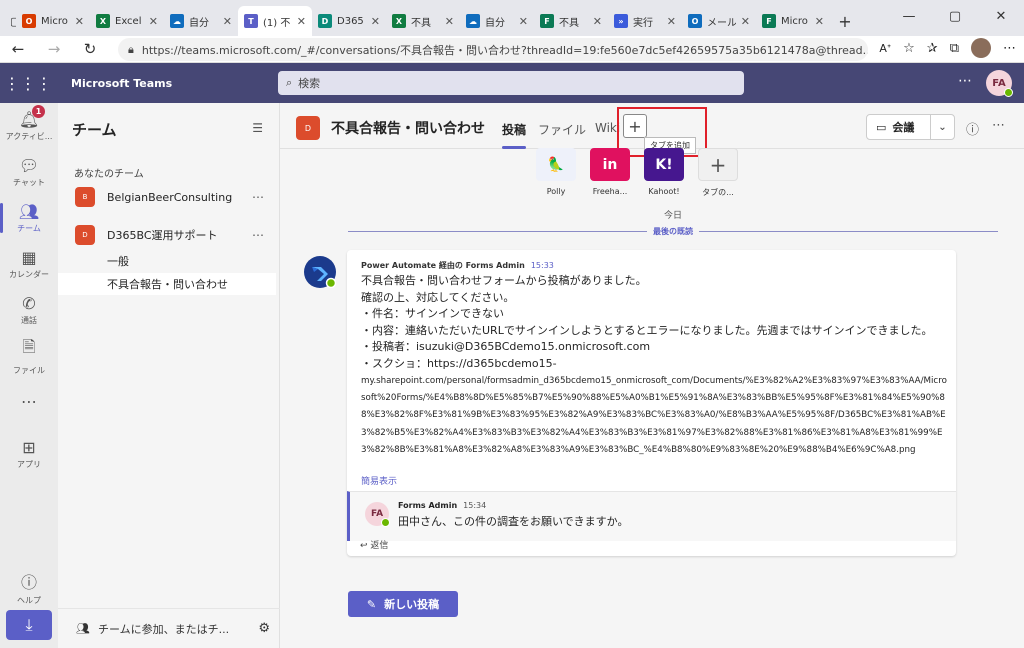 The height and width of the screenshot is (648, 1024). I want to click on refresh-icon: ↻, so click(90, 49).